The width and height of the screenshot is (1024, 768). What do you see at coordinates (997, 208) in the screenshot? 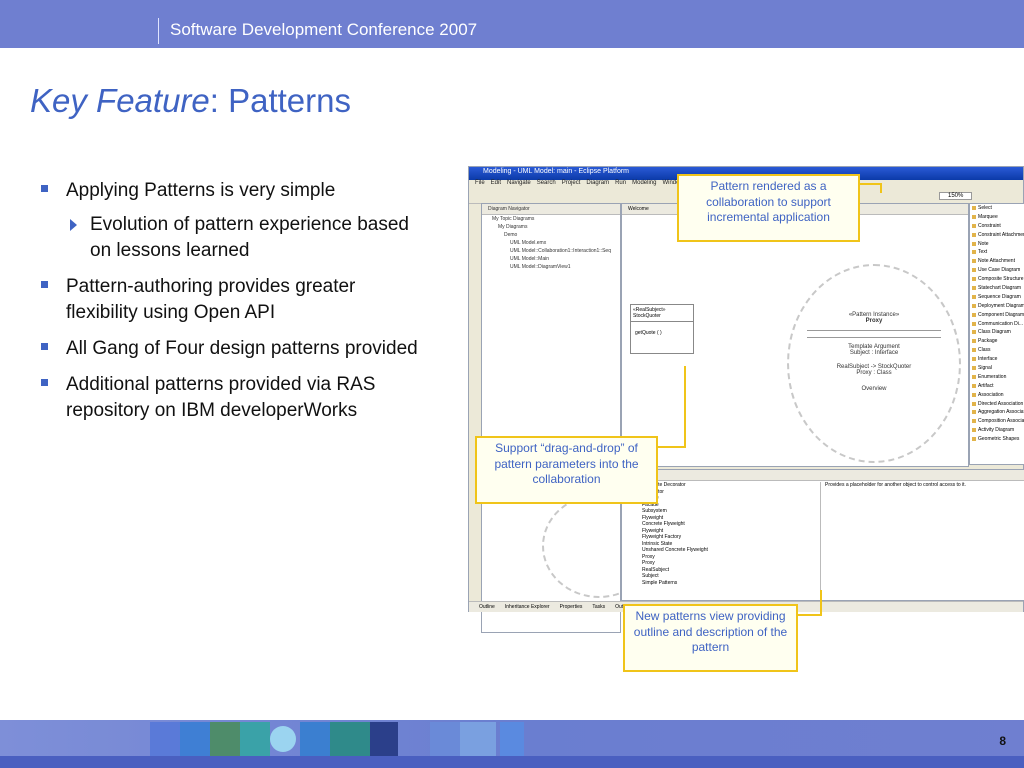
I see `palette-item: Select` at bounding box center [997, 208].